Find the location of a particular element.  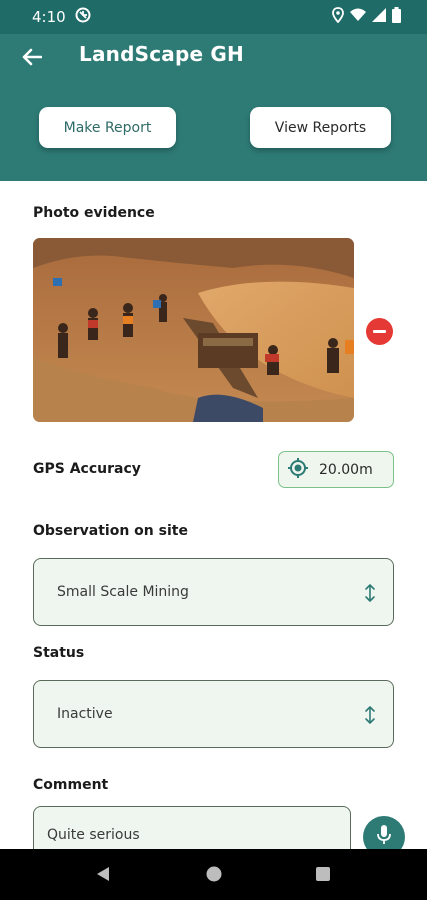

remove-photo-button is located at coordinates (379, 331).